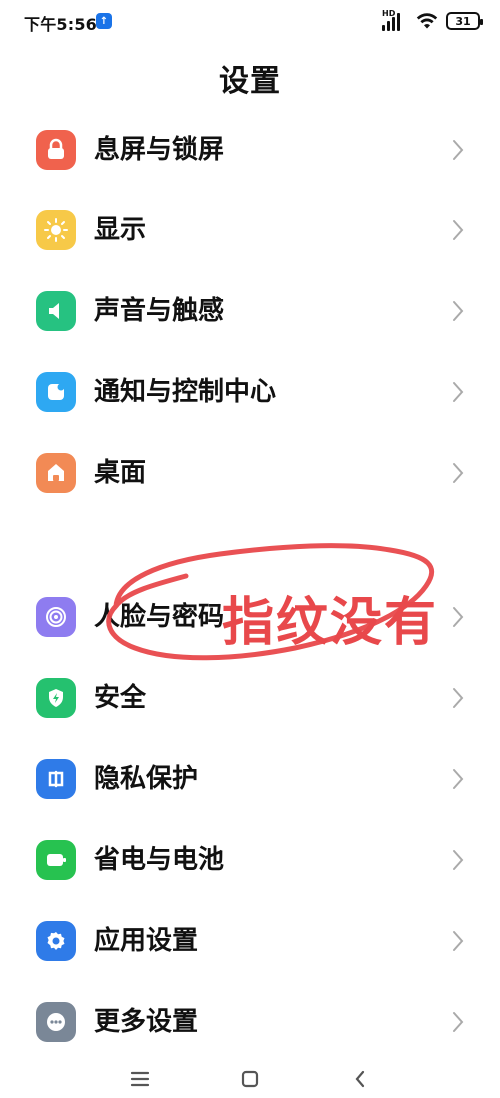  What do you see at coordinates (146, 1022) in the screenshot?
I see `settings-item-label: 更多设置` at bounding box center [146, 1022].